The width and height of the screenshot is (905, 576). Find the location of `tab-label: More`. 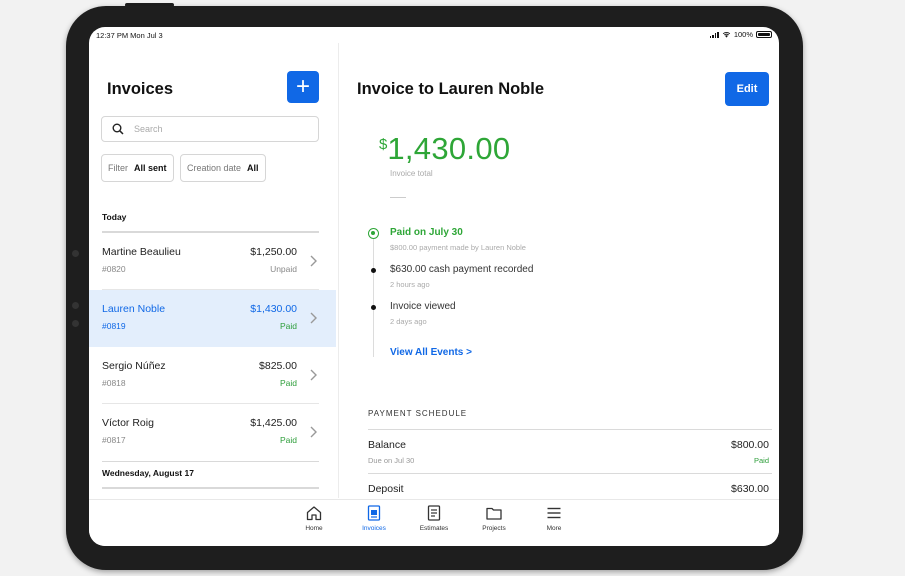

tab-label: More is located at coordinates (554, 528).